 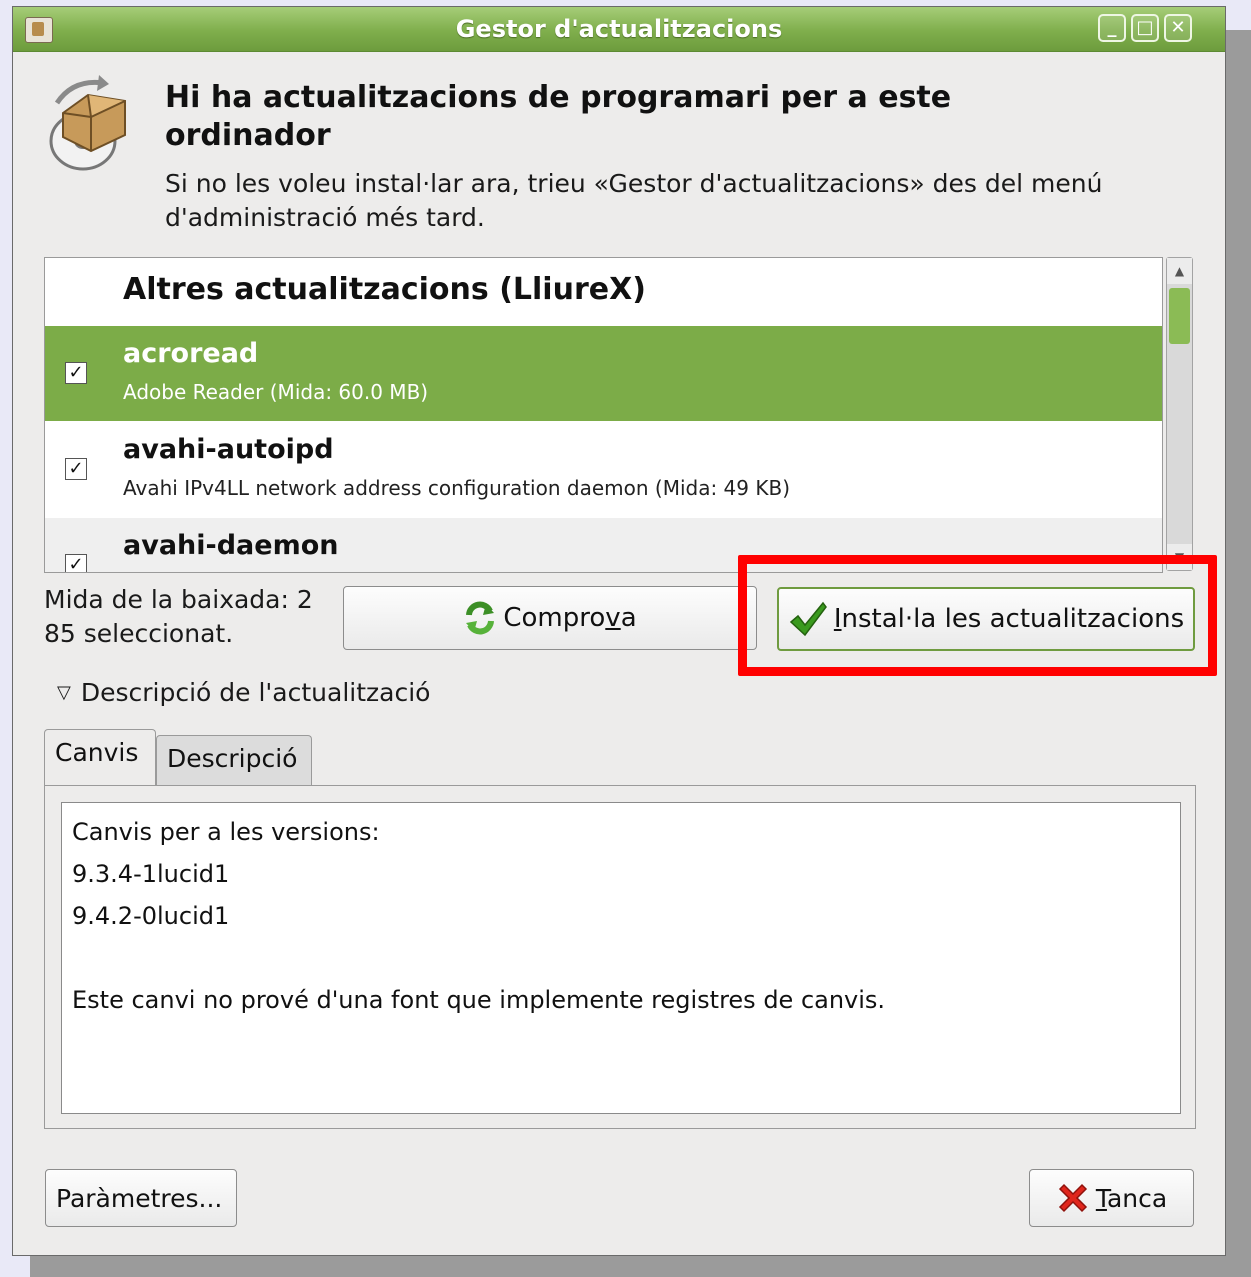 What do you see at coordinates (977, 615) in the screenshot?
I see `highlight-box` at bounding box center [977, 615].